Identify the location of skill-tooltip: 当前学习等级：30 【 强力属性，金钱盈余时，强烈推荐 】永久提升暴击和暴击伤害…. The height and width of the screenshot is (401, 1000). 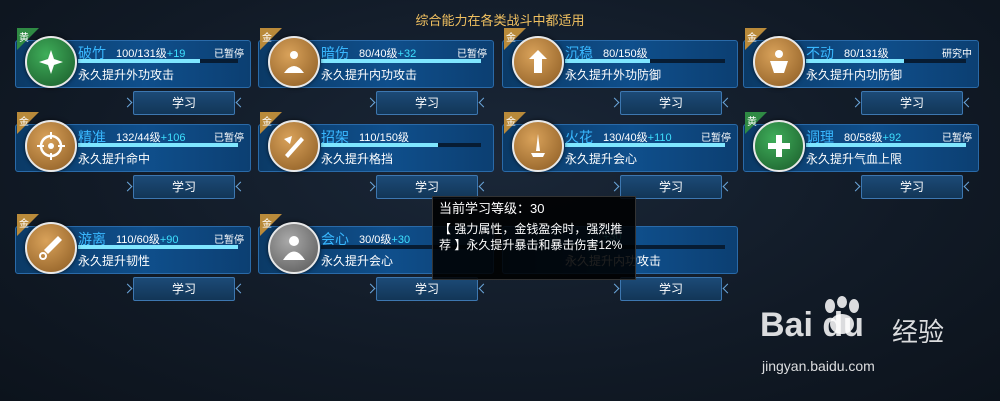
(534, 238).